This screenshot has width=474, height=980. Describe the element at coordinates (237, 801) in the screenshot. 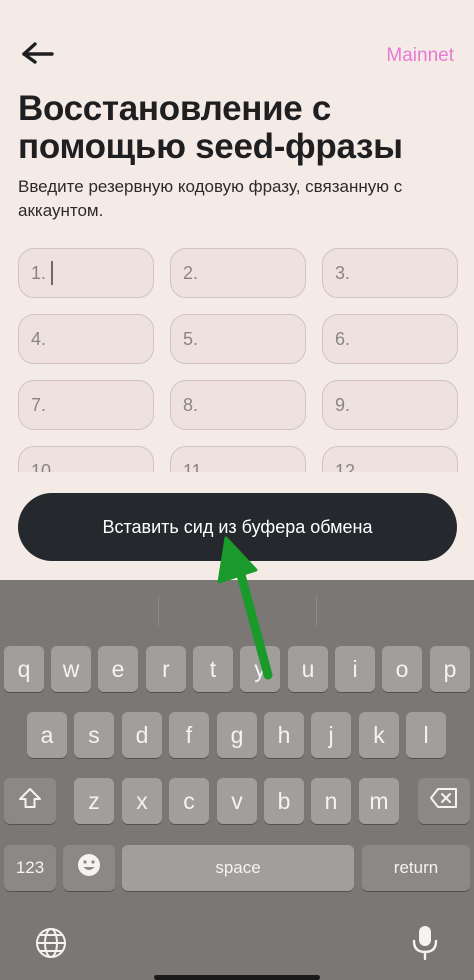

I see `key-v: v` at that location.